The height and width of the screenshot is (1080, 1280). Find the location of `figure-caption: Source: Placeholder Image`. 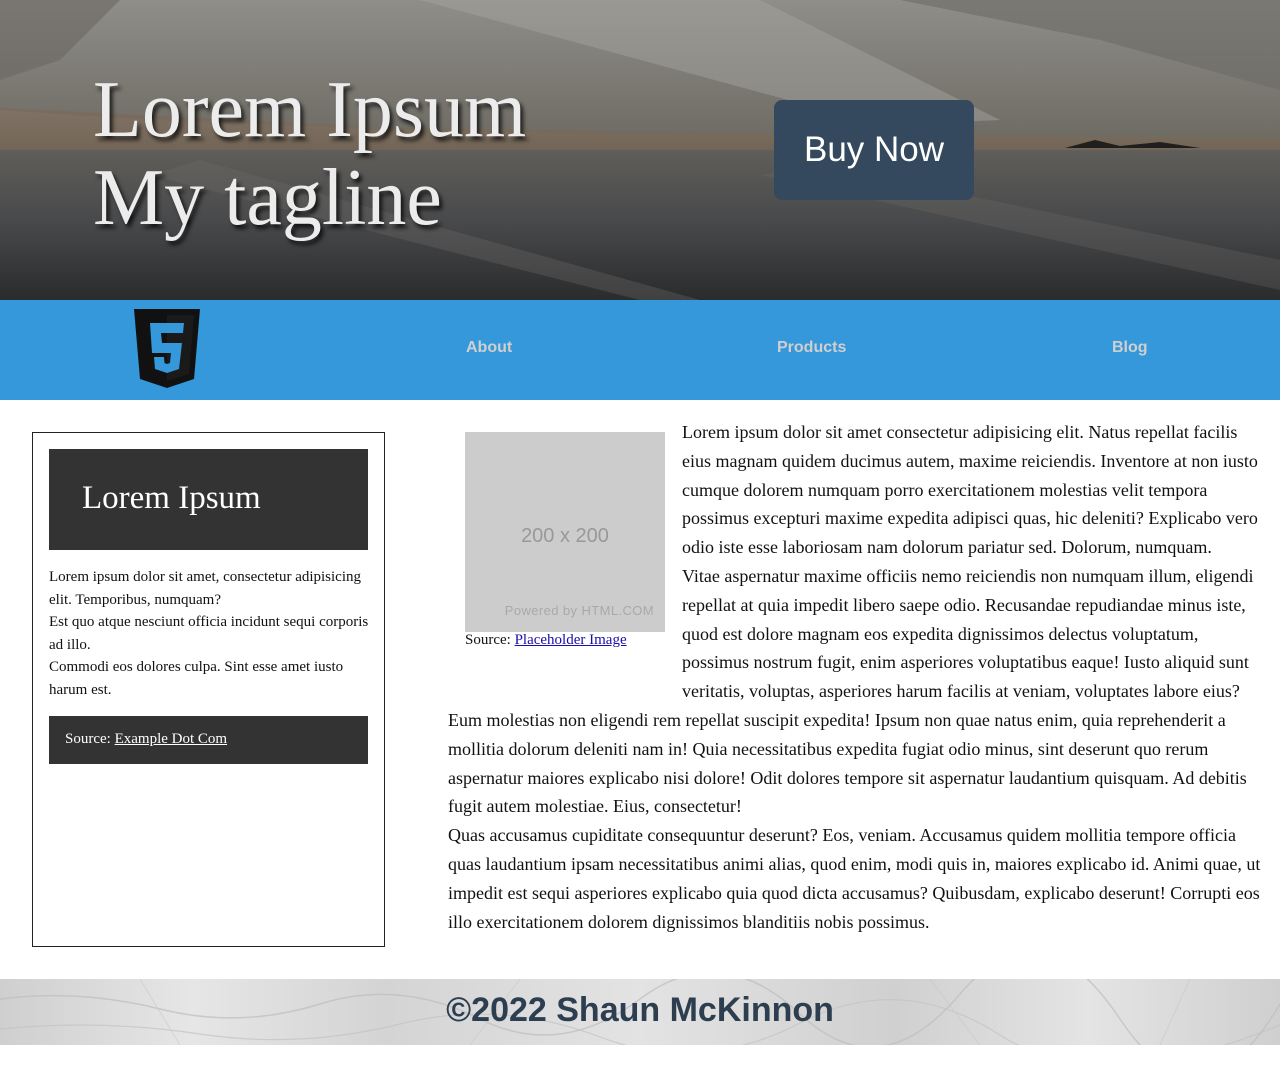

figure-caption: Source: Placeholder Image is located at coordinates (573, 640).